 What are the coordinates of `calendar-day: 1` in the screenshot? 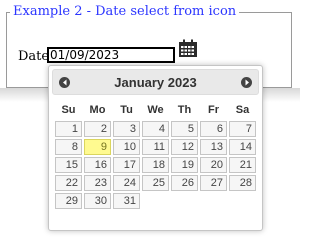 It's located at (68, 129).